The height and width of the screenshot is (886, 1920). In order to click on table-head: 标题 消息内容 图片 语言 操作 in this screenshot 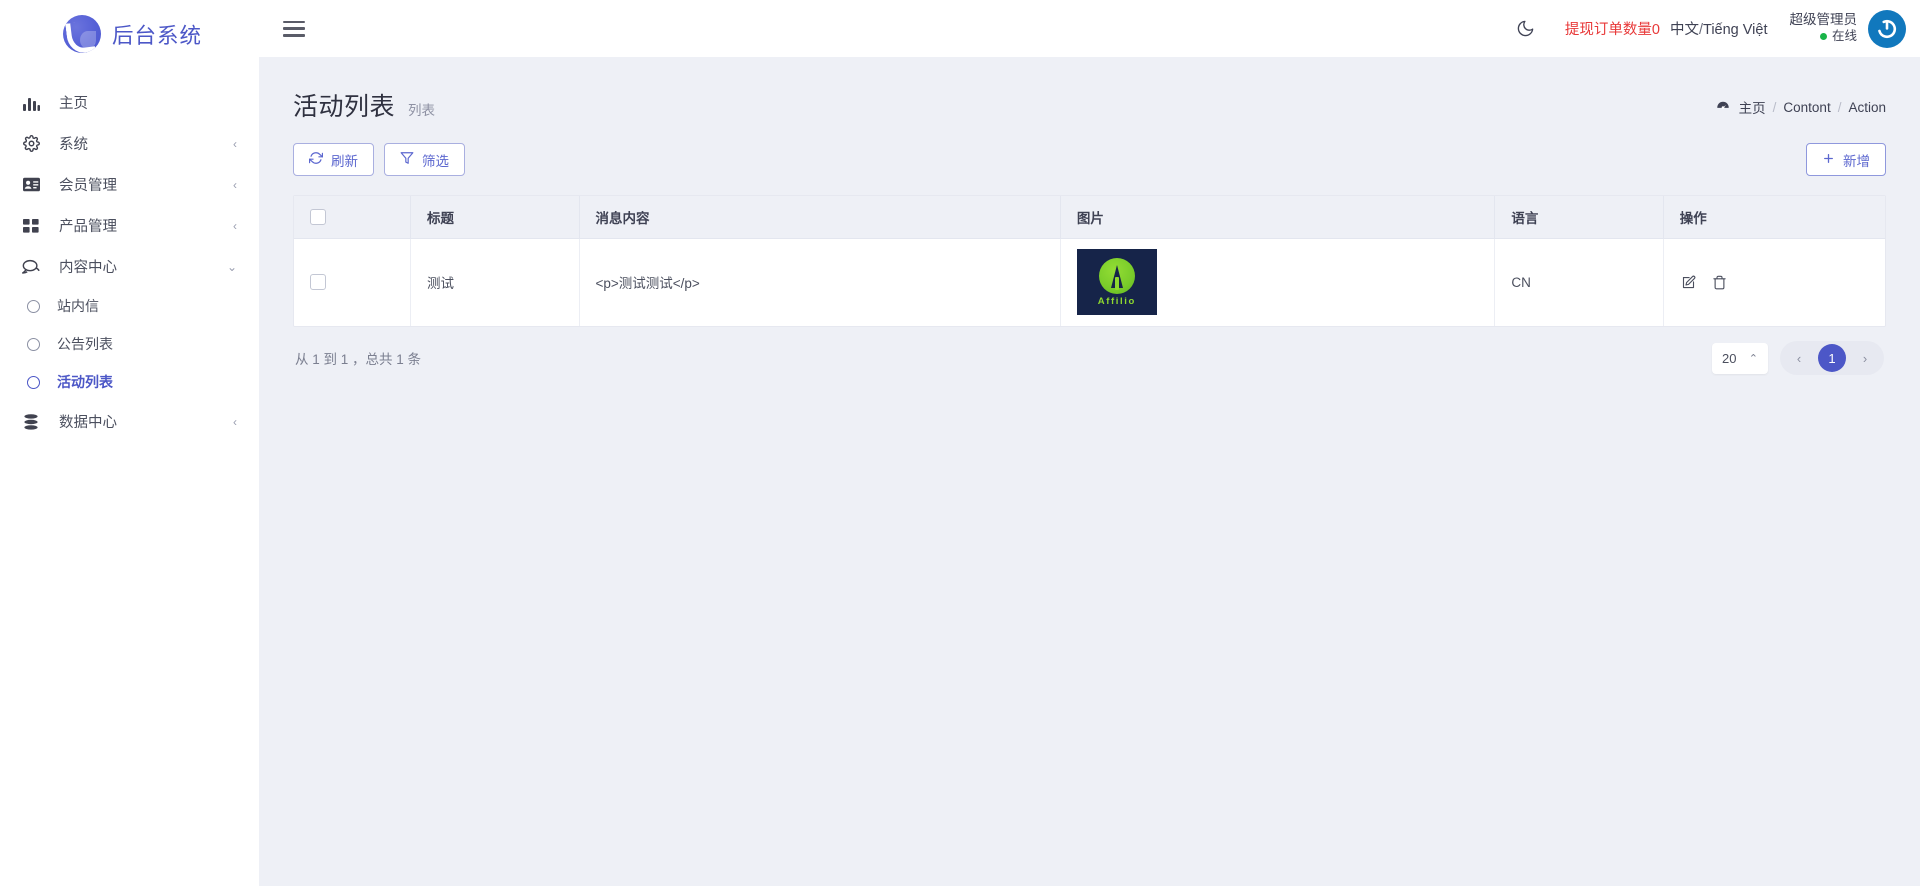, I will do `click(1089, 217)`.